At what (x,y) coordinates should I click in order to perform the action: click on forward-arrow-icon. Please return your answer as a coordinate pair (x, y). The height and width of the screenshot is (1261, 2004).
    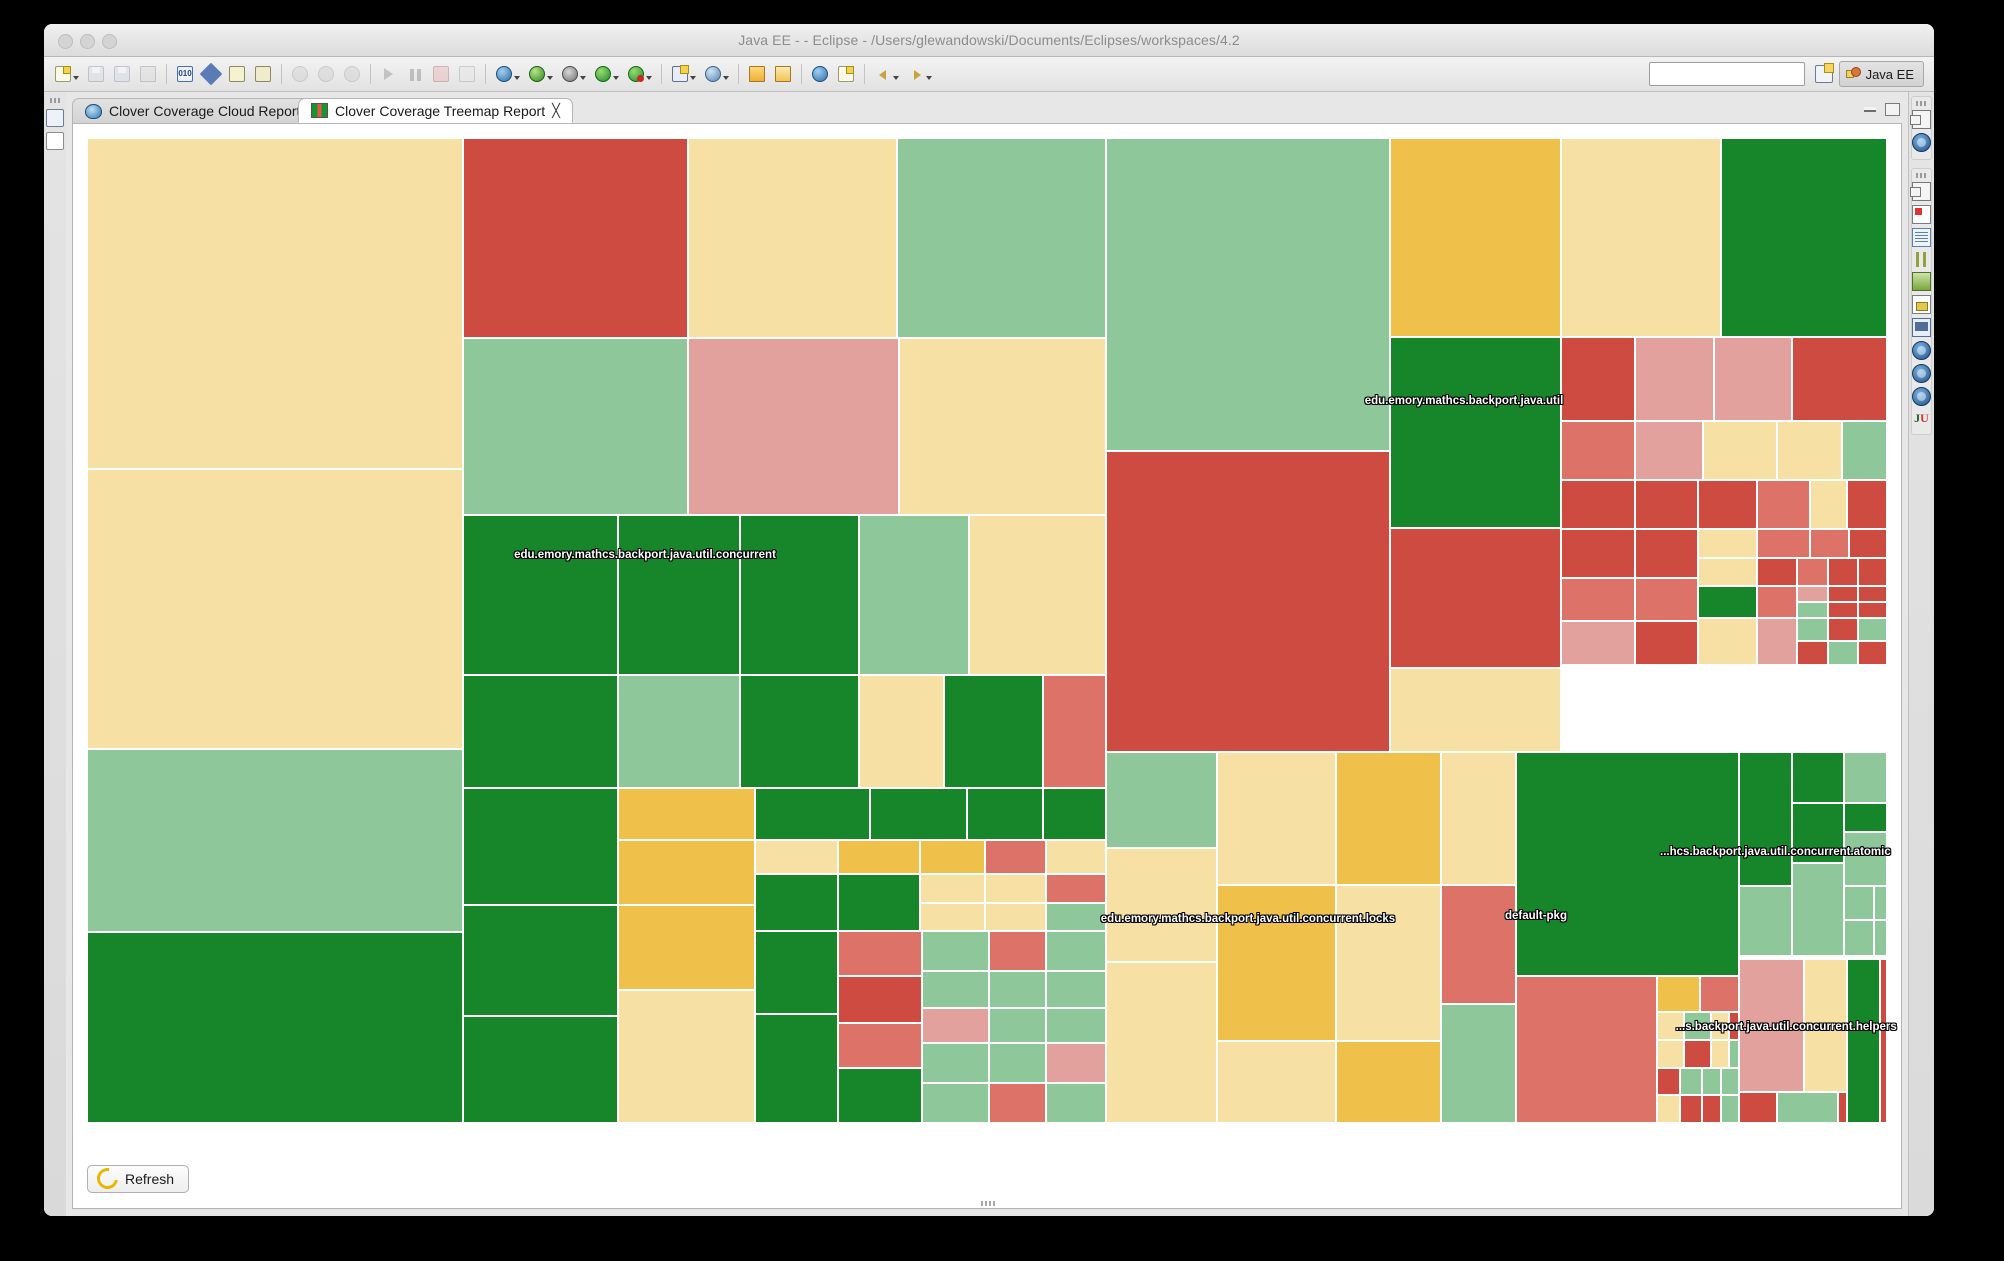
    Looking at the image, I should click on (919, 74).